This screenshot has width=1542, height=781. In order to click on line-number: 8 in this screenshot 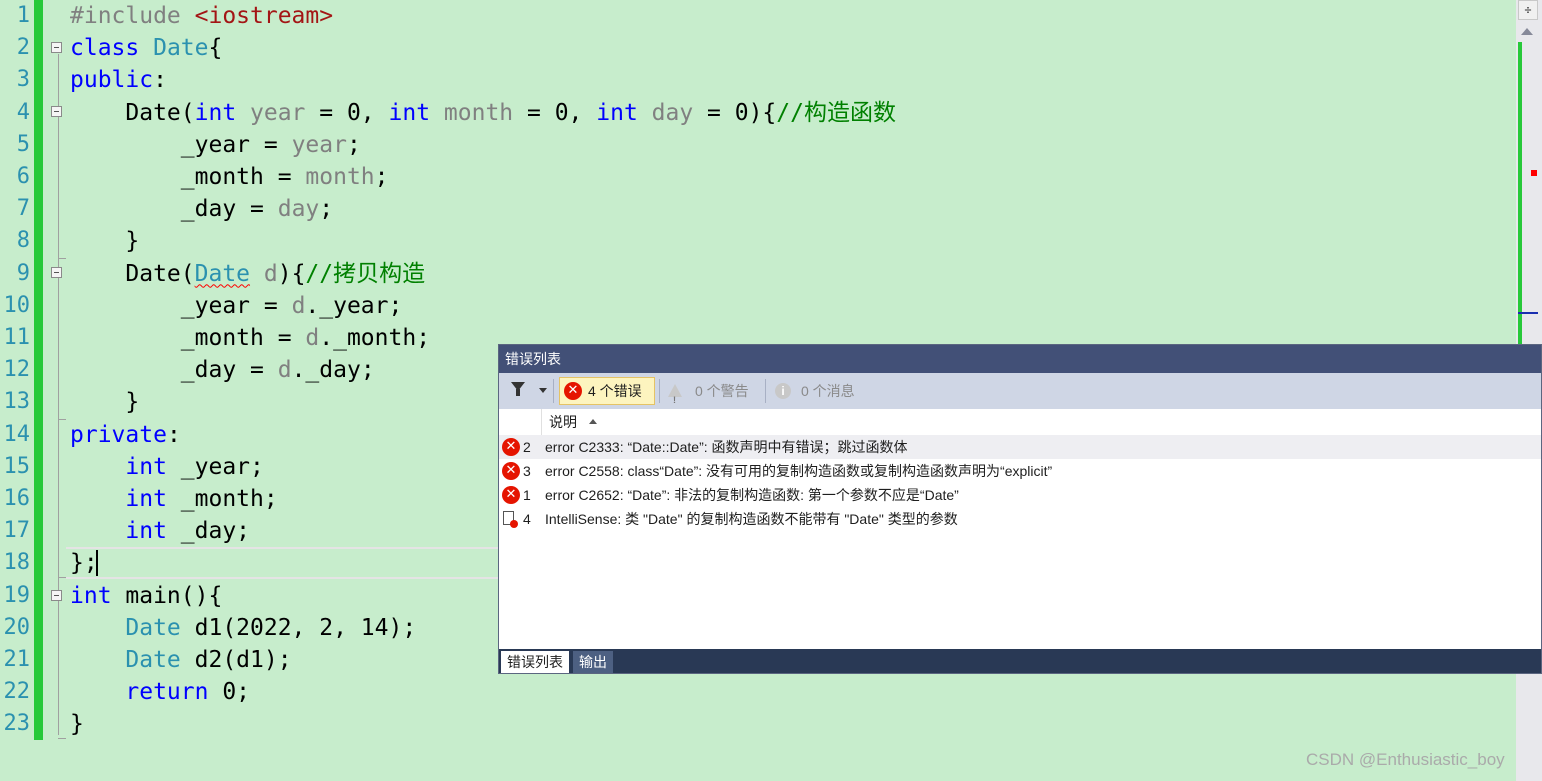, I will do `click(23, 241)`.